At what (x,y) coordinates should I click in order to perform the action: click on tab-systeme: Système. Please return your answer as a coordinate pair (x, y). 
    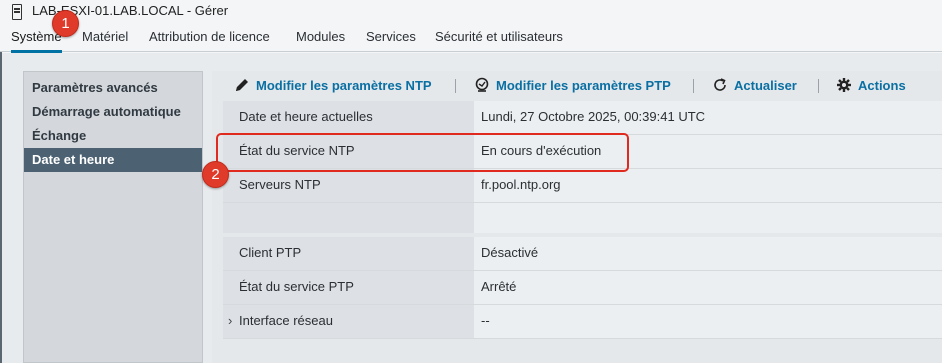
    Looking at the image, I should click on (36, 41).